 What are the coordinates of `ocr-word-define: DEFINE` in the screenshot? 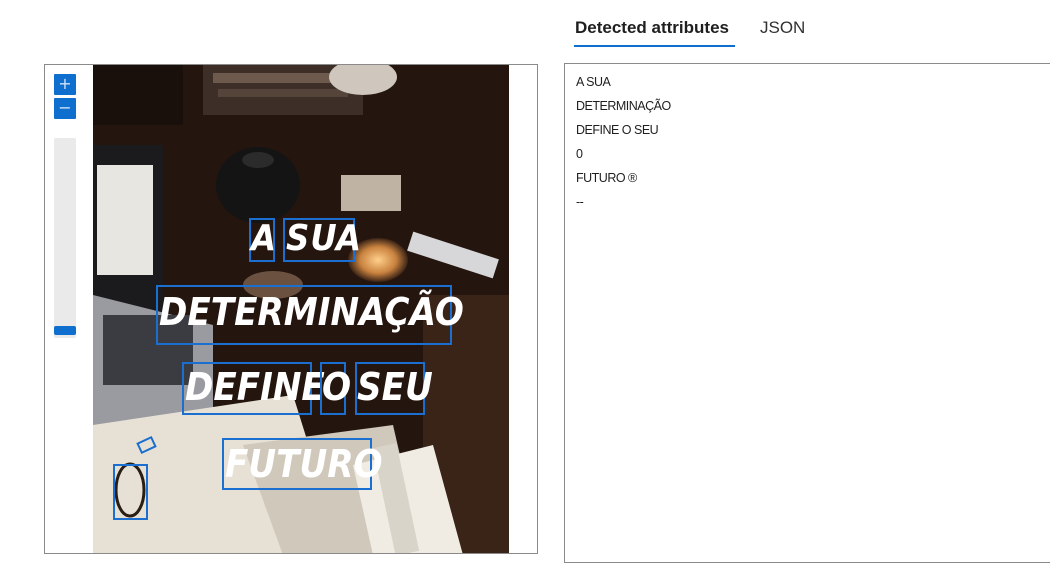 It's located at (255, 387).